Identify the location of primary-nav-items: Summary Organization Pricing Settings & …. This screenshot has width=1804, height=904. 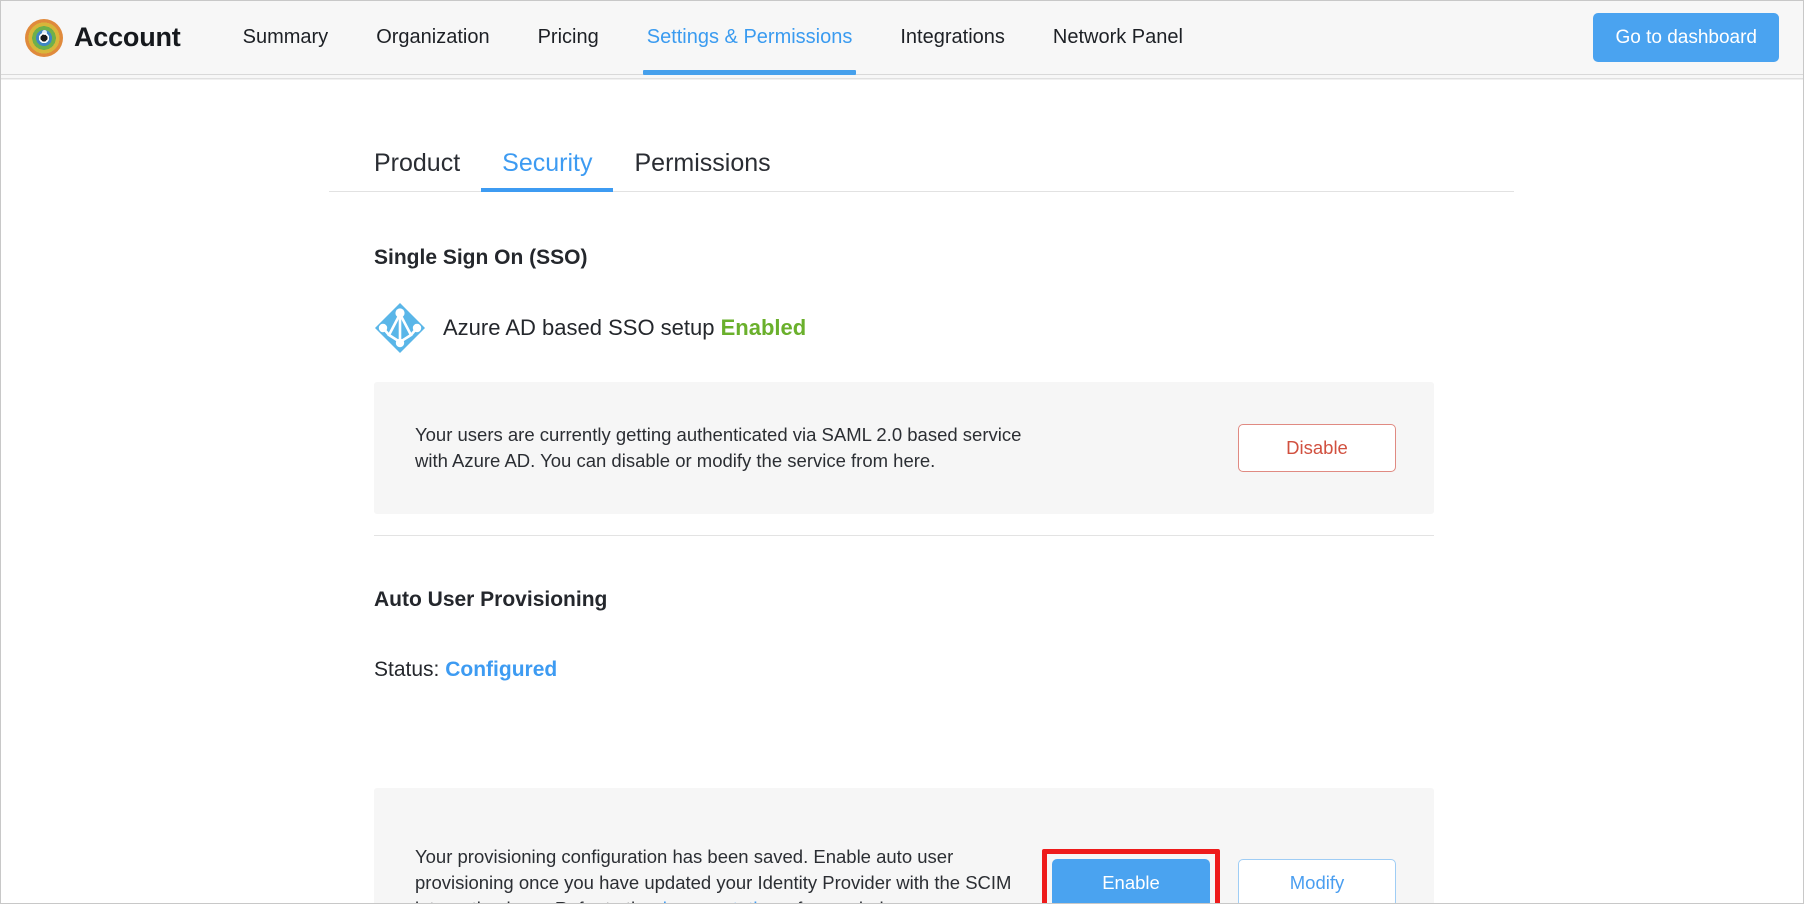
(713, 38).